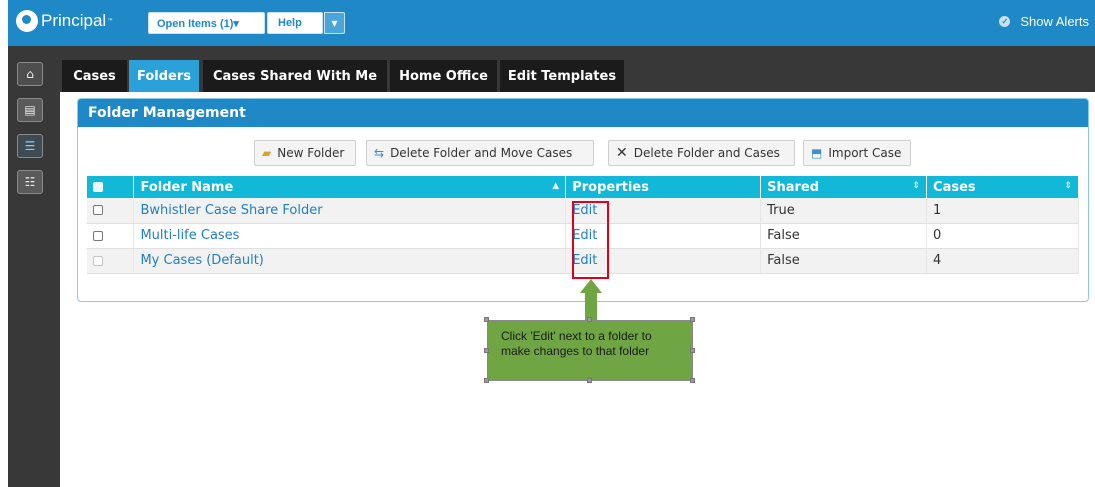  Describe the element at coordinates (350, 187) in the screenshot. I see `column-folder-name: Folder Name ▲` at that location.